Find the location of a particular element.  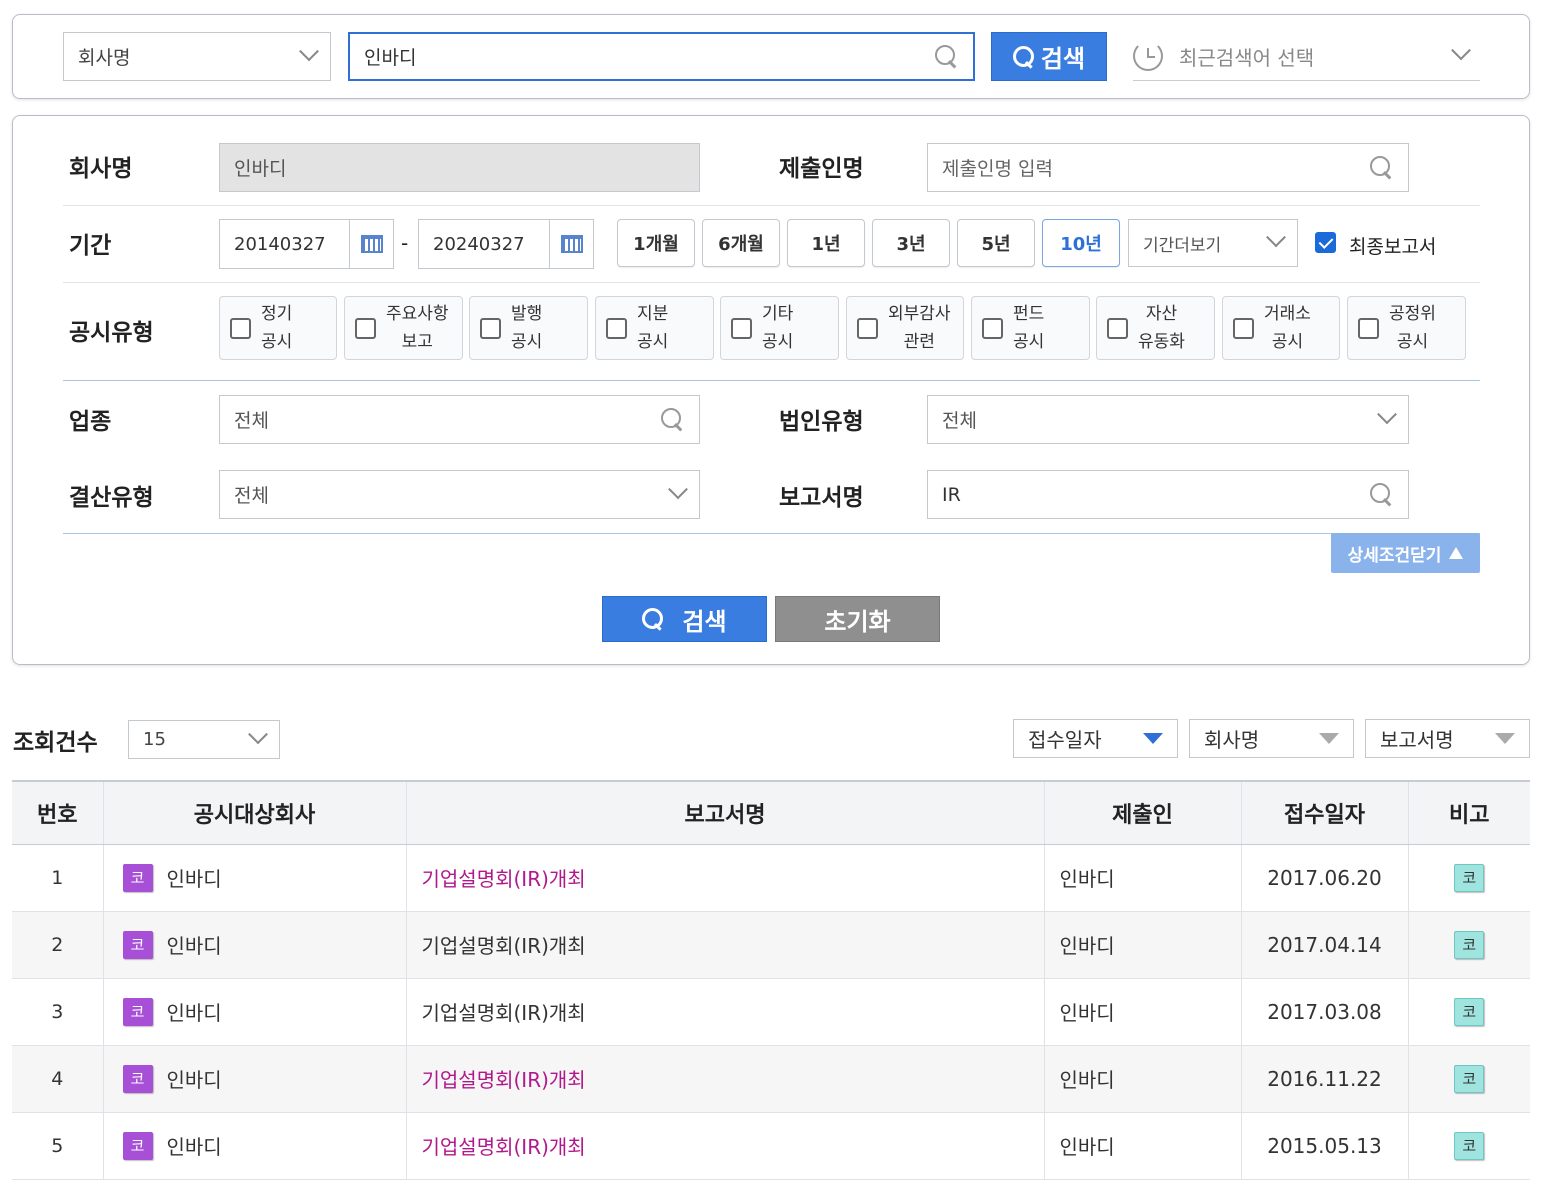

date-from-value: 20140327 is located at coordinates (280, 244).